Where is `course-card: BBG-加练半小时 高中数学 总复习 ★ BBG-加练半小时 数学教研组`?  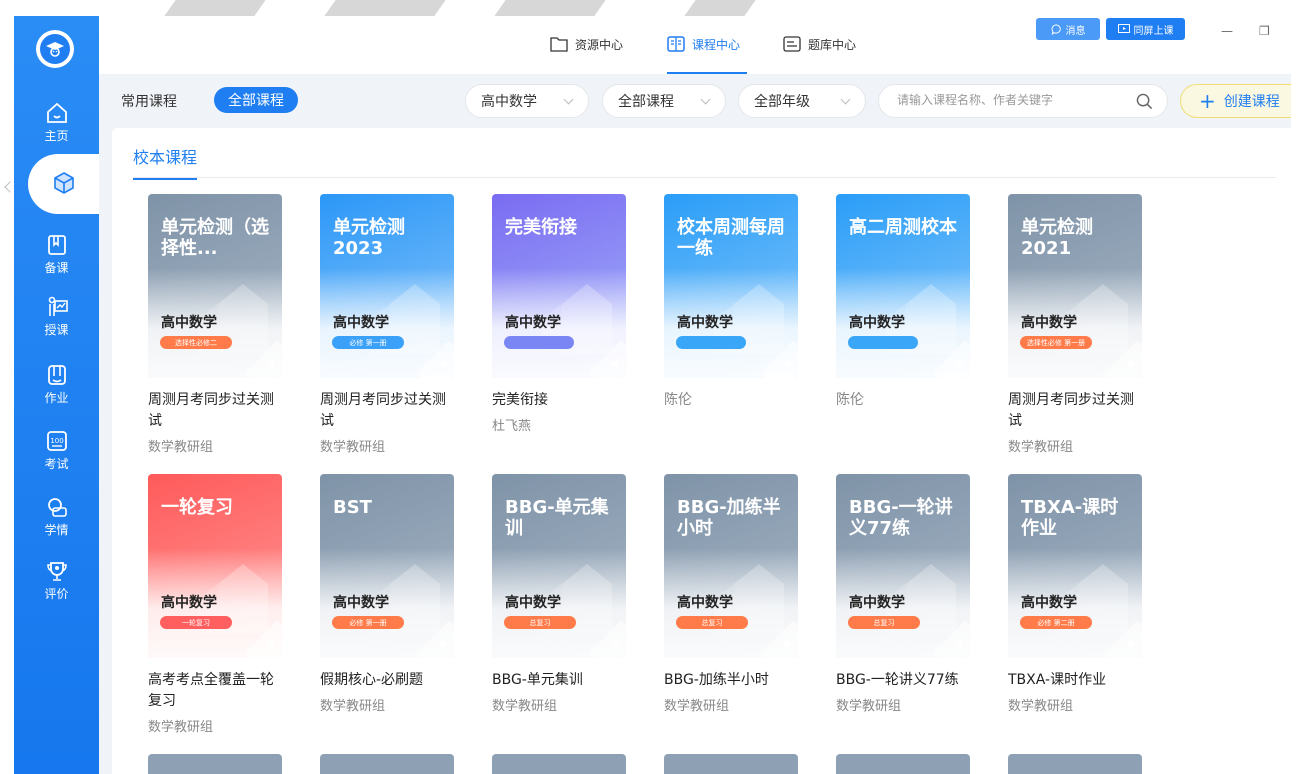 course-card: BBG-加练半小时 高中数学 总复习 ★ BBG-加练半小时 数学教研组 is located at coordinates (744, 594).